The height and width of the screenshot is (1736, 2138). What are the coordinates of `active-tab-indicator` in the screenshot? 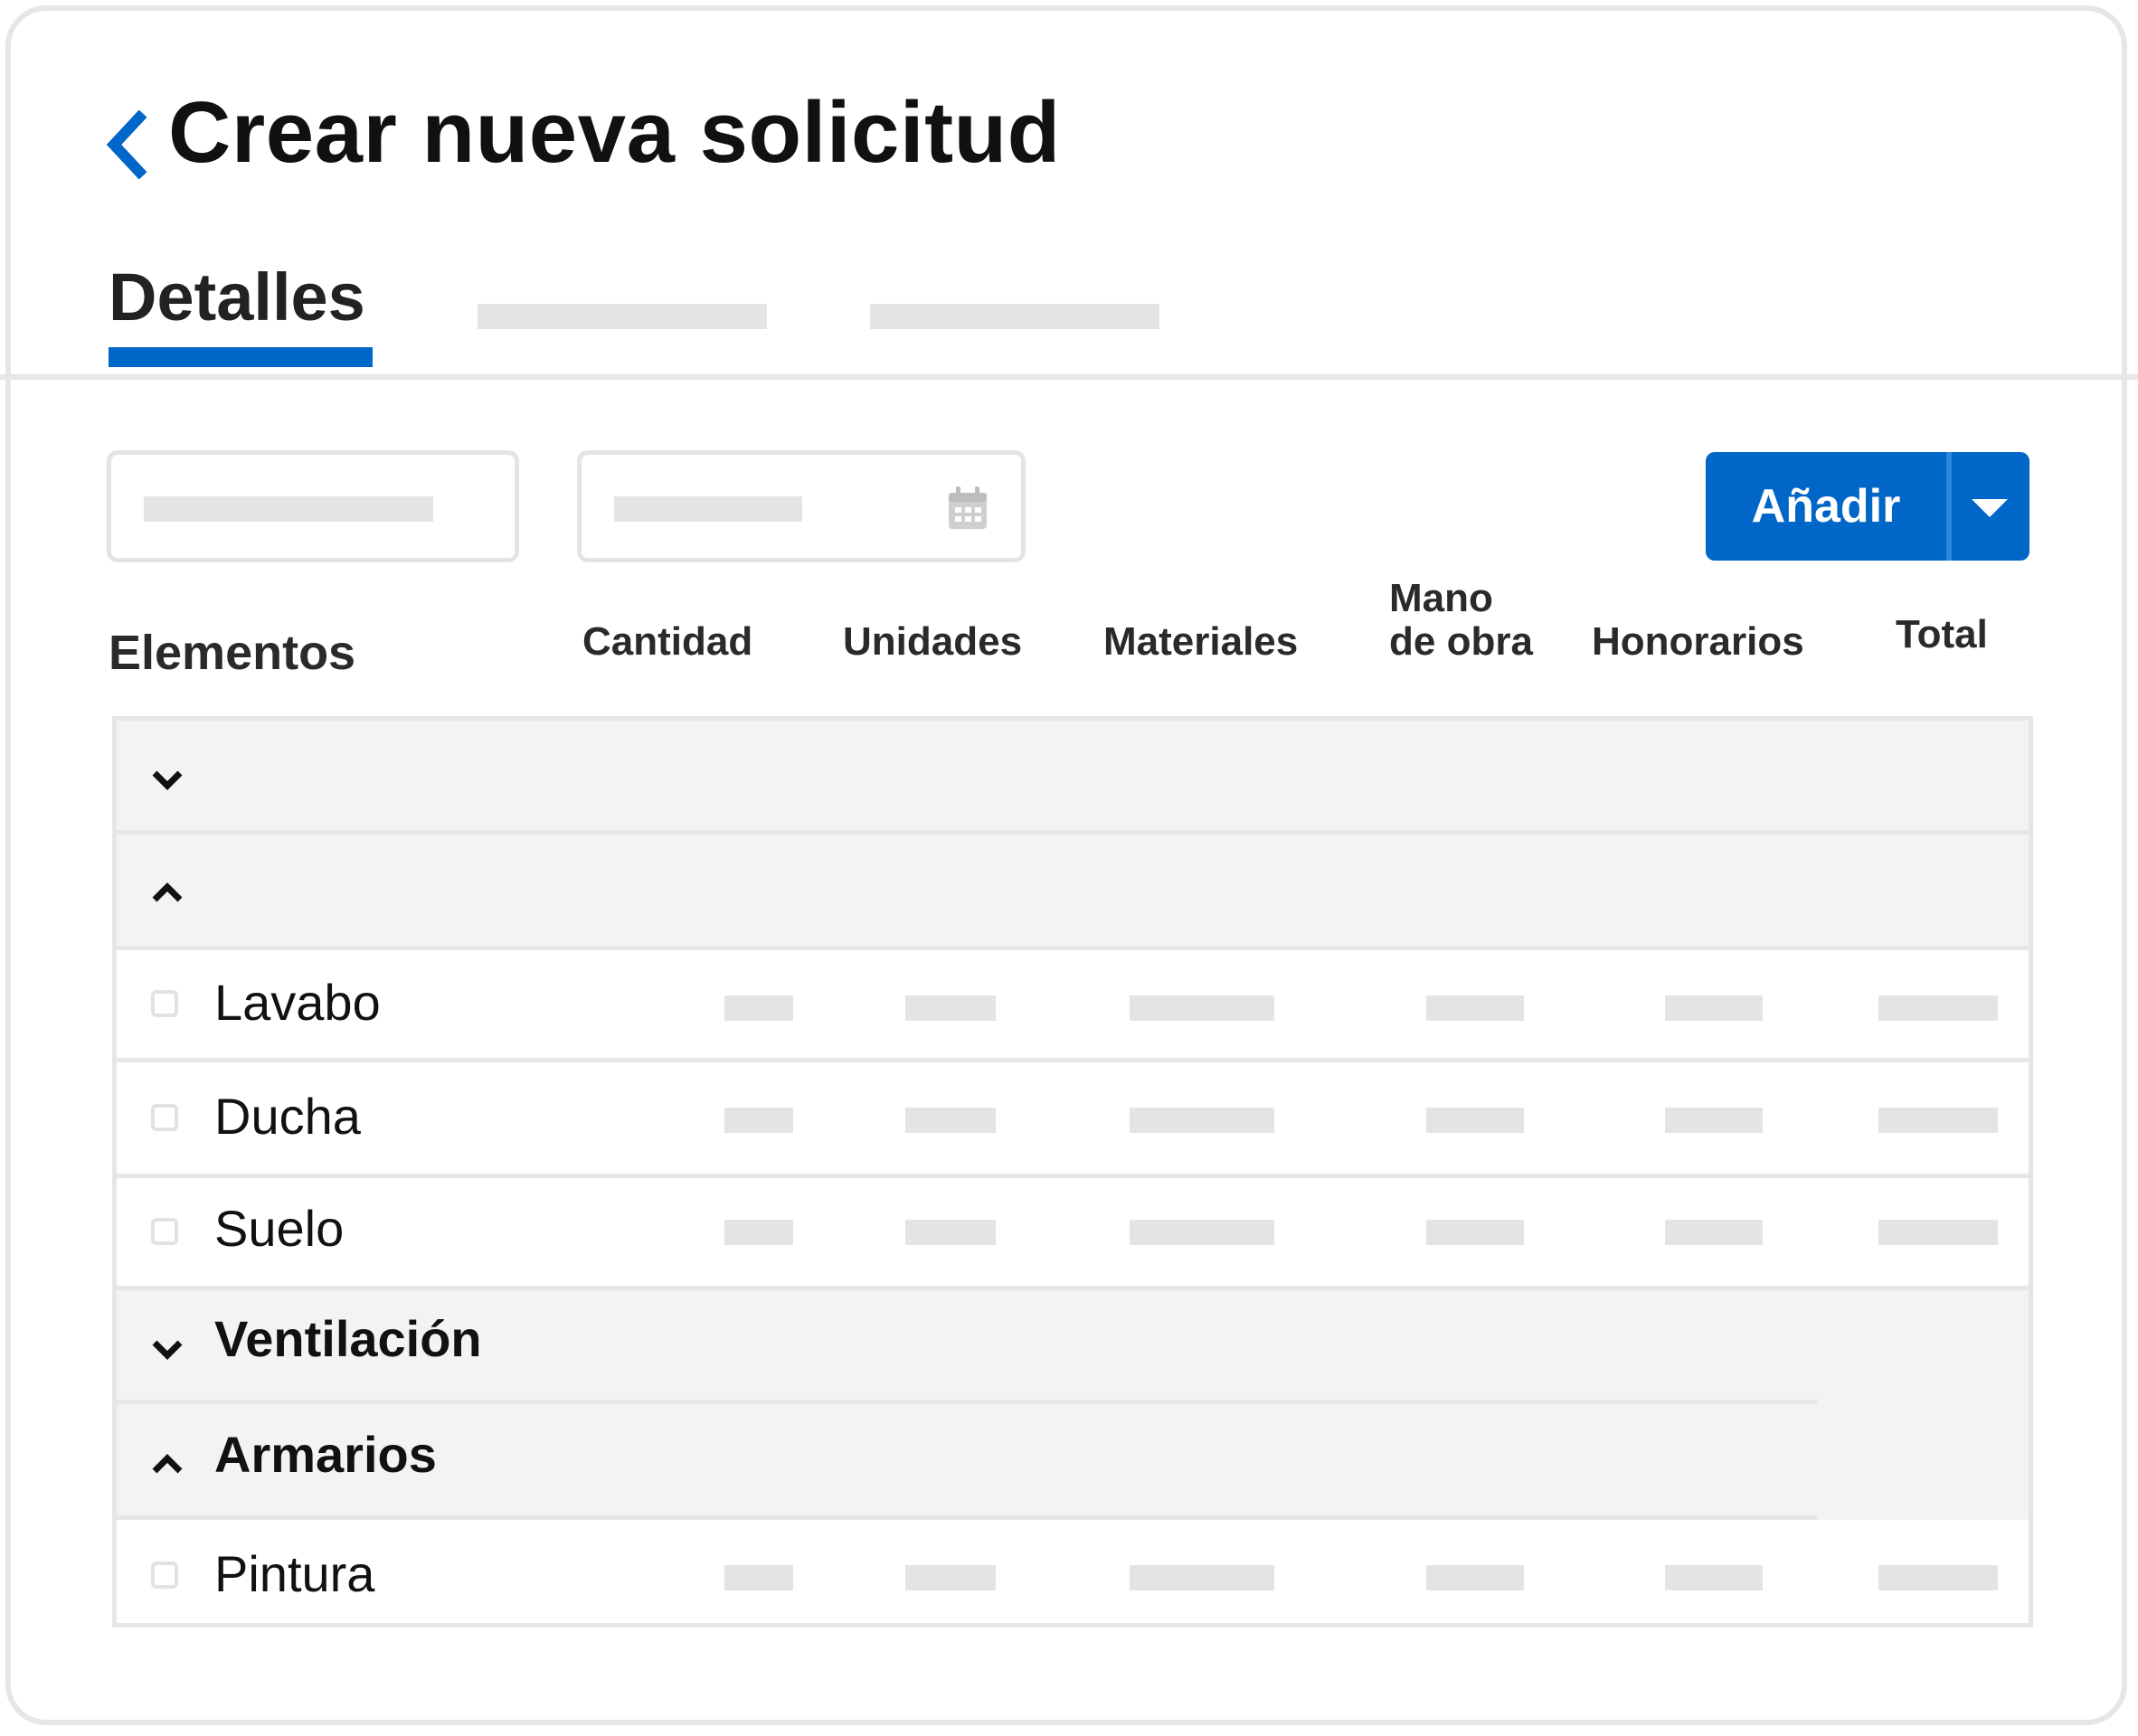 It's located at (241, 357).